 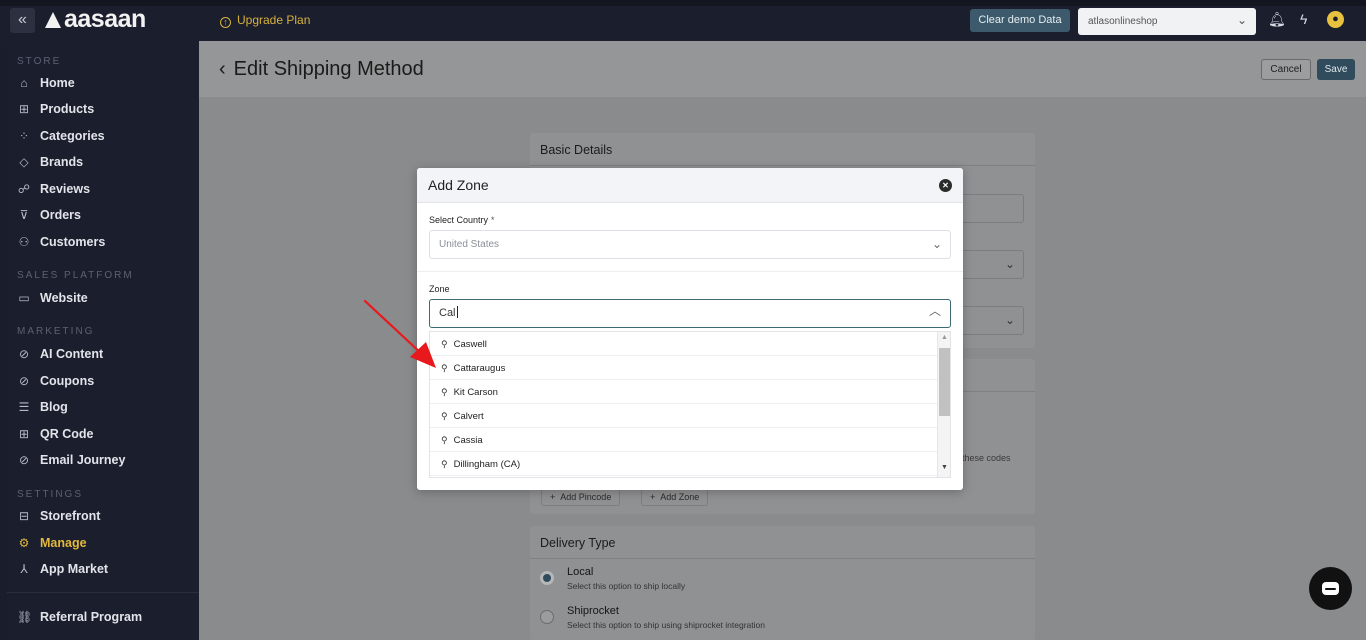 What do you see at coordinates (683, 344) in the screenshot?
I see `list-item: ⚲ Caswell` at bounding box center [683, 344].